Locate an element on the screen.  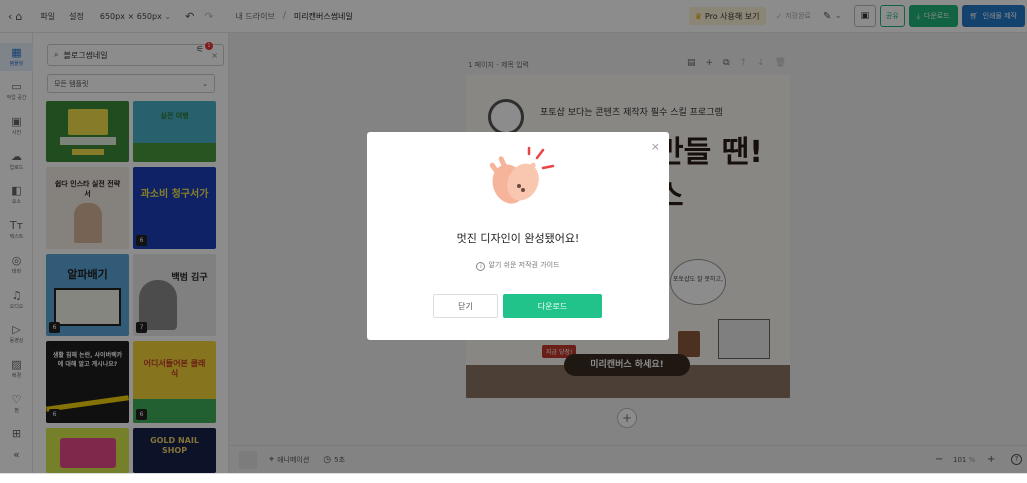
download-button-label: 다운로드 is located at coordinates (552, 306).